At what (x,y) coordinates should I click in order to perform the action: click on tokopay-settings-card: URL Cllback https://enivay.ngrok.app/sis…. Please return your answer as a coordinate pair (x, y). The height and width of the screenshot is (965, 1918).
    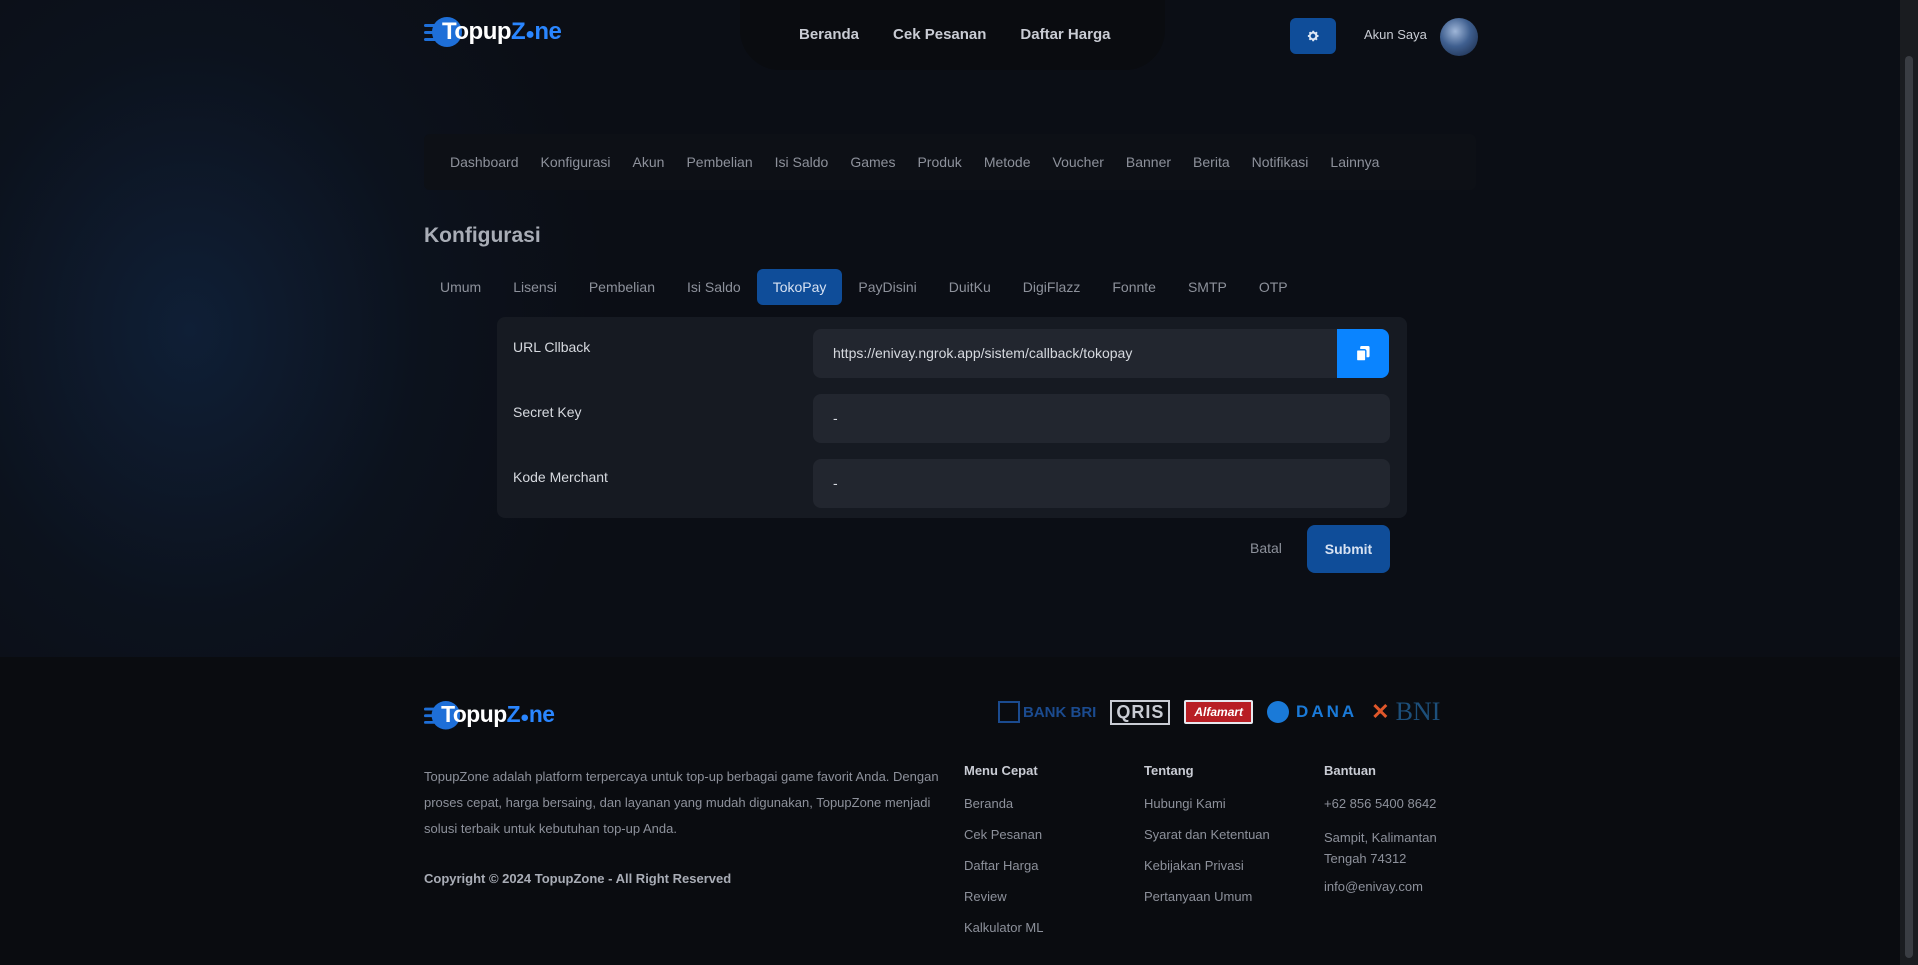
    Looking at the image, I should click on (952, 417).